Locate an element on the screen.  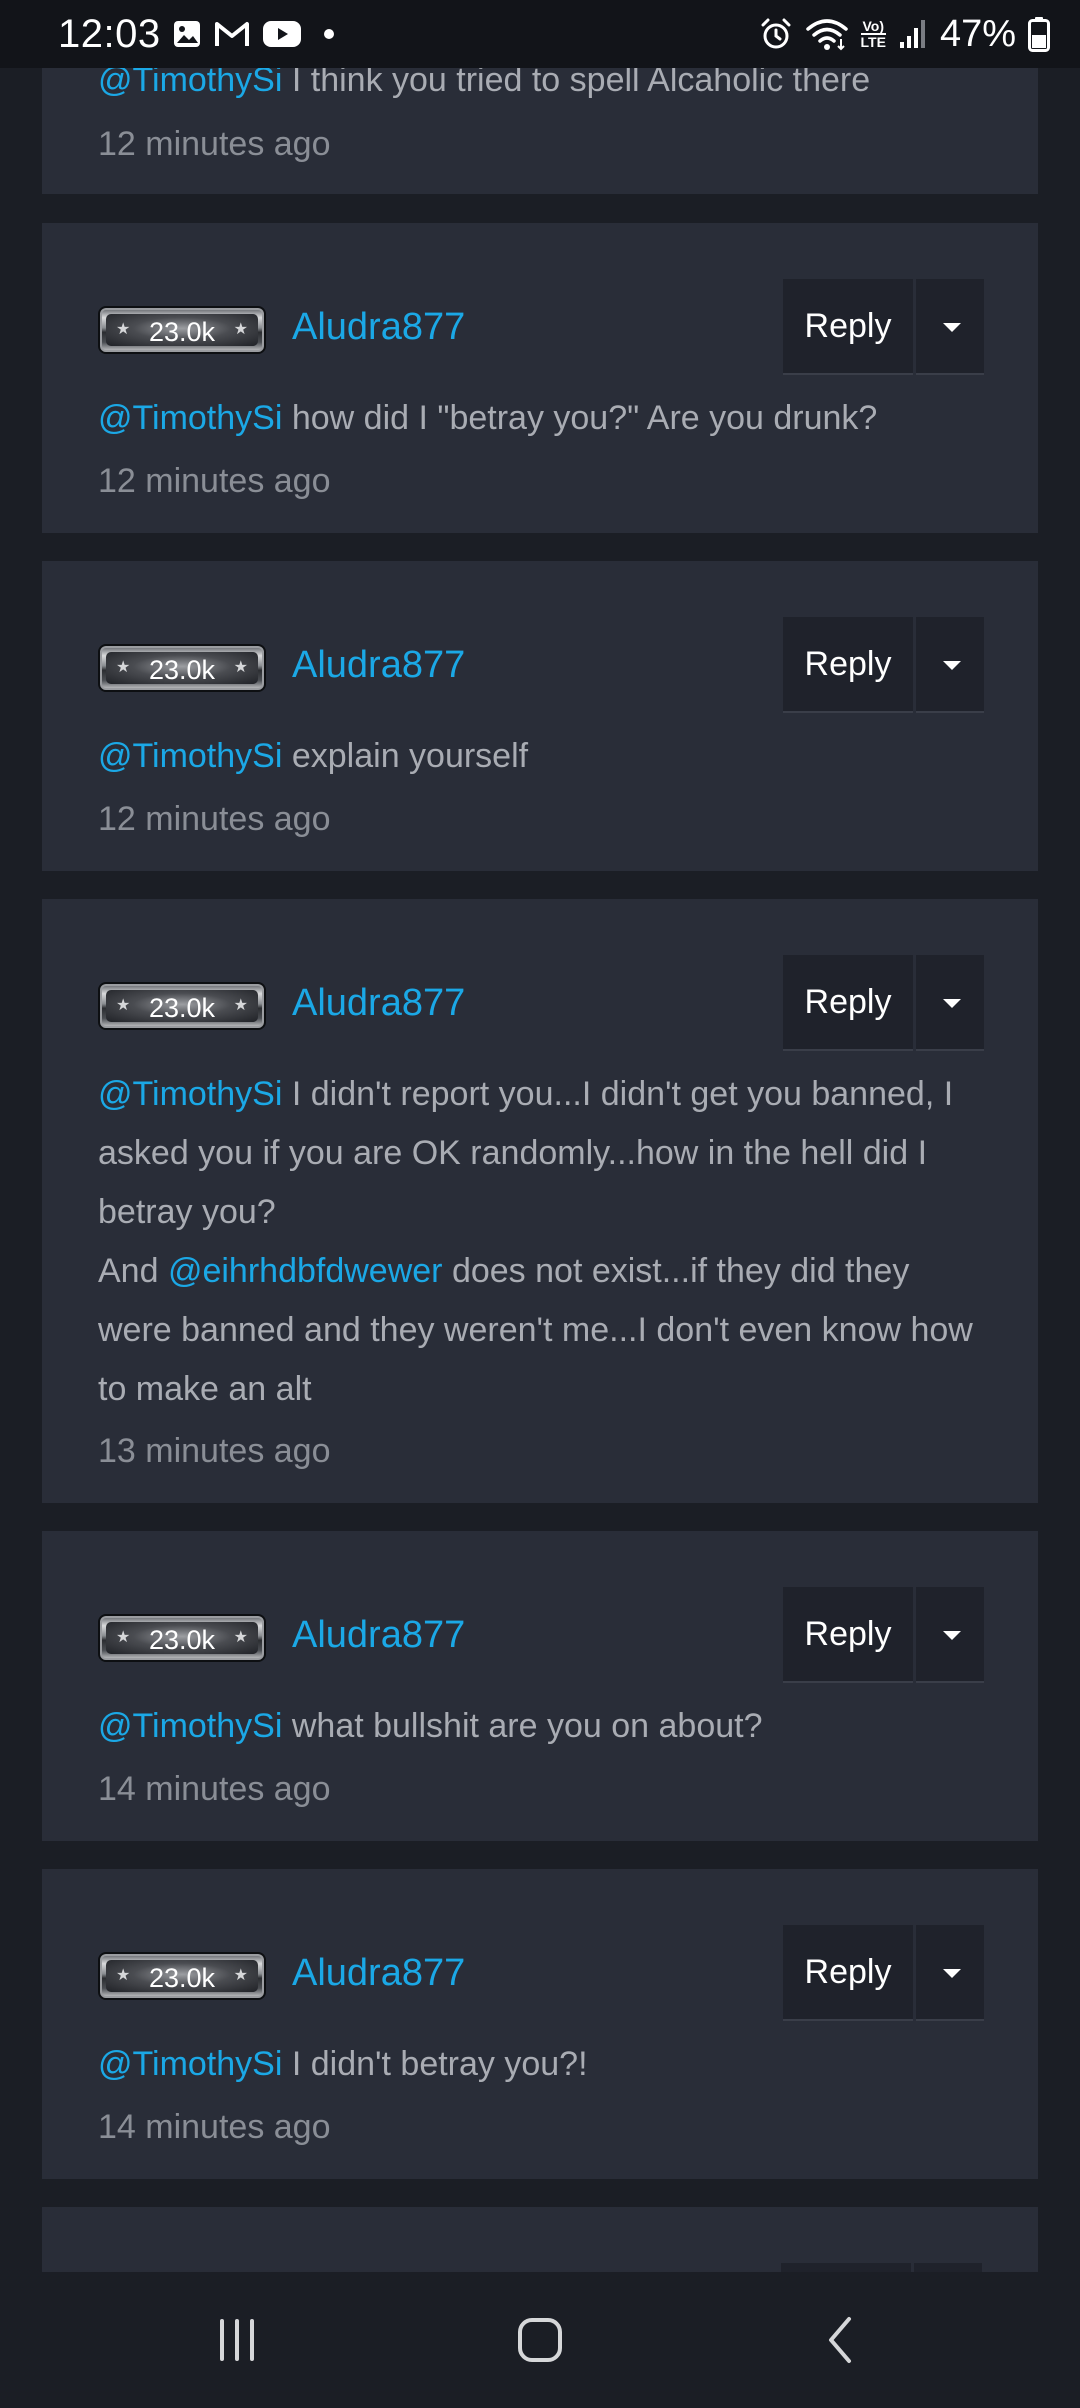
volte-icon: Vo) LTE is located at coordinates (873, 34).